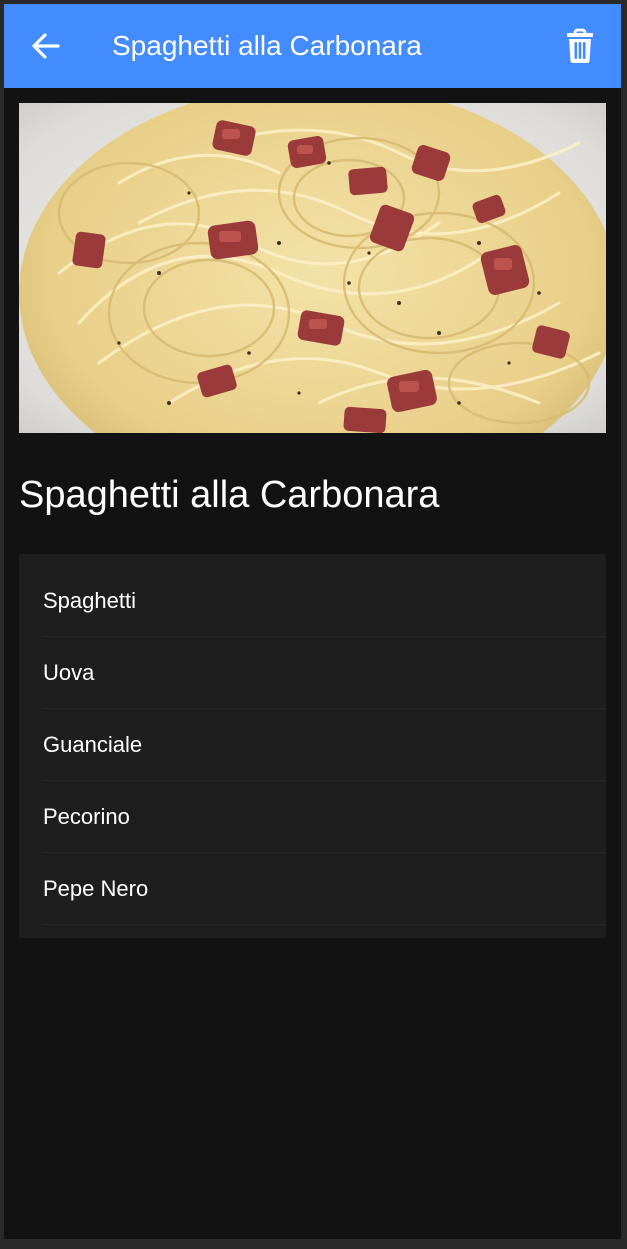  Describe the element at coordinates (324, 889) in the screenshot. I see `list-item: Pepe Nero` at that location.